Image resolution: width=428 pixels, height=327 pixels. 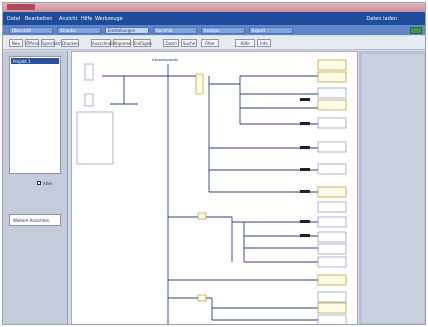 What do you see at coordinates (175, 30) in the screenshot?
I see `tab-reports: Berichte` at bounding box center [175, 30].